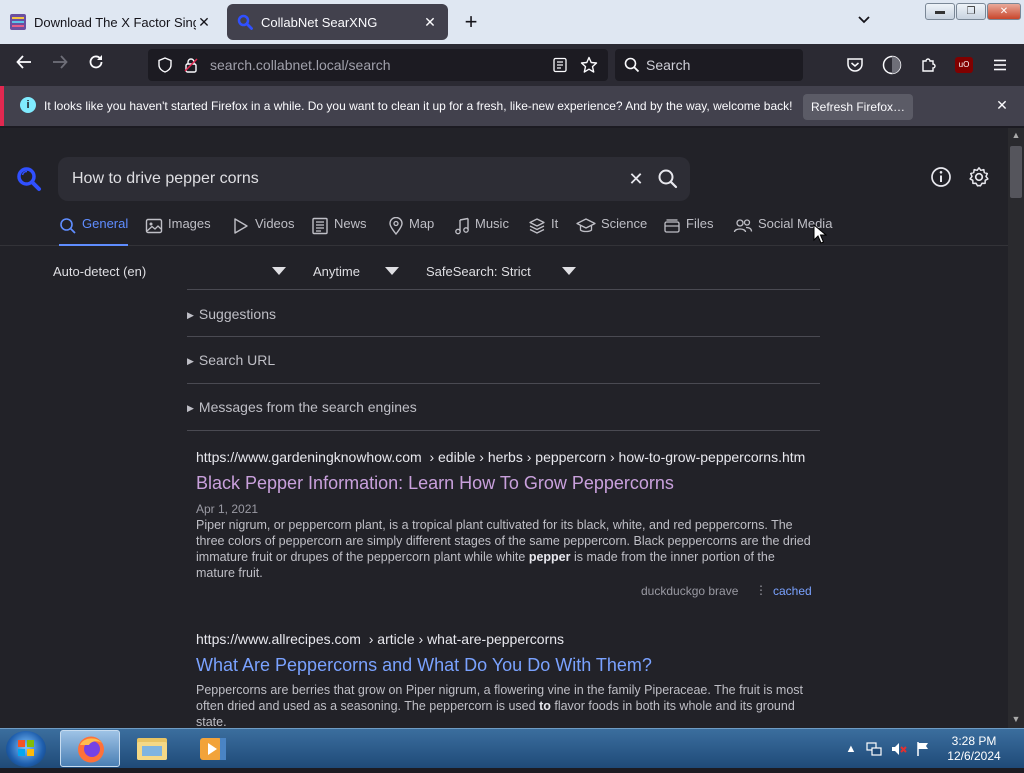 This screenshot has width=1024, height=773. Describe the element at coordinates (309, 457) in the screenshot. I see `result-host: https://www.gardeningknowhow.com` at that location.